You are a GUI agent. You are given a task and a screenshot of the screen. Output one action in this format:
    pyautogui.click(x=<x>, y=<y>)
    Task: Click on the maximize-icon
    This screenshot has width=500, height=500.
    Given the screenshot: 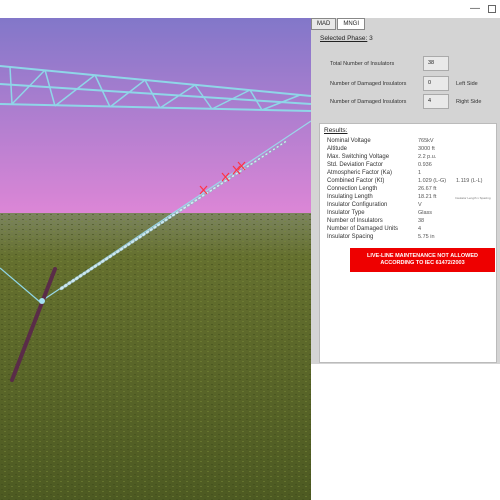 What is the action you would take?
    pyautogui.click(x=492, y=9)
    